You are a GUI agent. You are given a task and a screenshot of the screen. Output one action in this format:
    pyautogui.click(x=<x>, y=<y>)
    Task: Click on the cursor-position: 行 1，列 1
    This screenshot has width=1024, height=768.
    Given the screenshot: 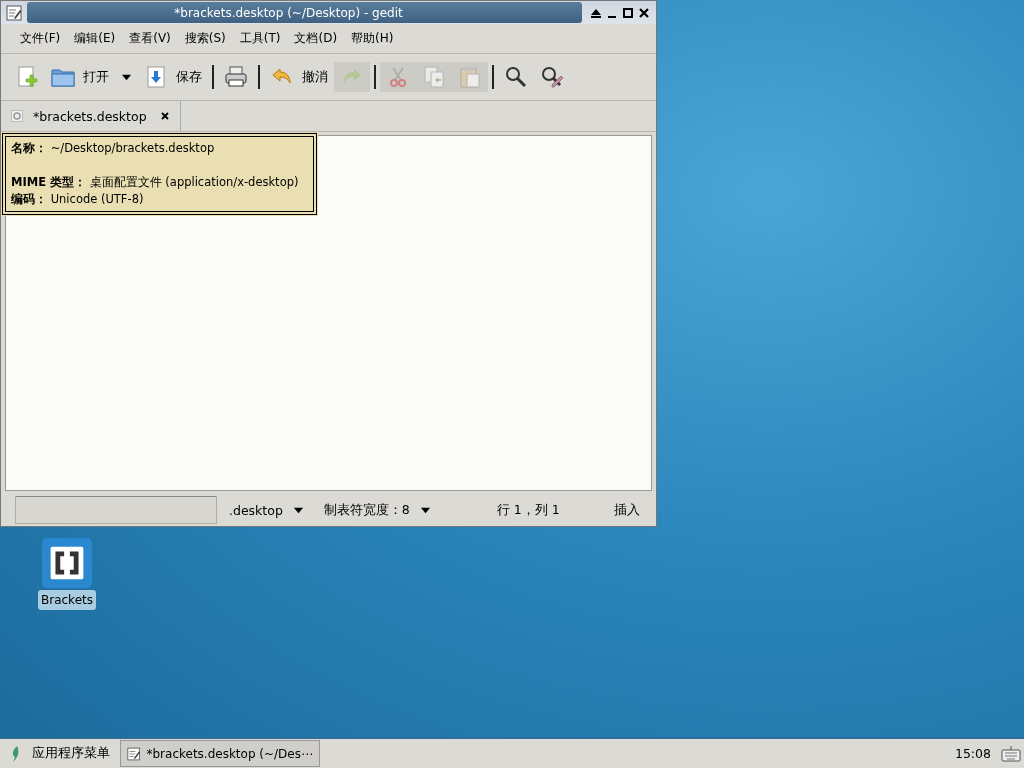 What is the action you would take?
    pyautogui.click(x=528, y=510)
    